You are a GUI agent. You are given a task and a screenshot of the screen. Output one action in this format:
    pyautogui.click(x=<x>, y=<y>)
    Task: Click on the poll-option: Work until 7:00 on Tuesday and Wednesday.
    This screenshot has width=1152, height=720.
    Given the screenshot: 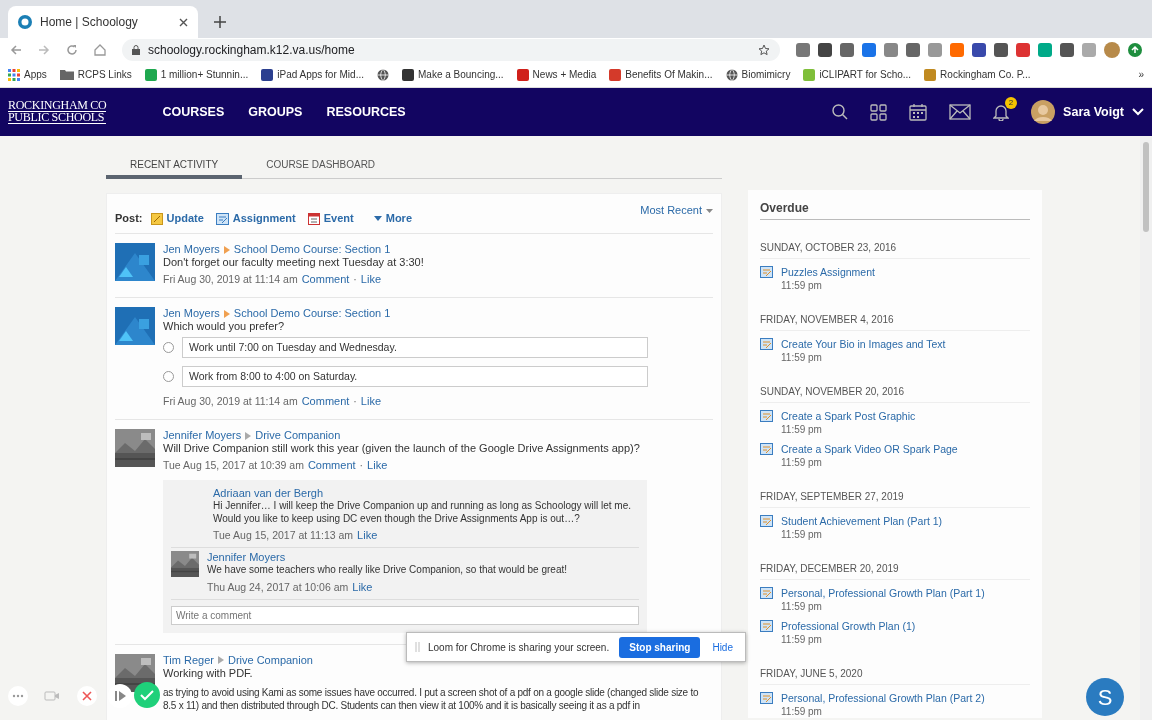 What is the action you would take?
    pyautogui.click(x=415, y=347)
    